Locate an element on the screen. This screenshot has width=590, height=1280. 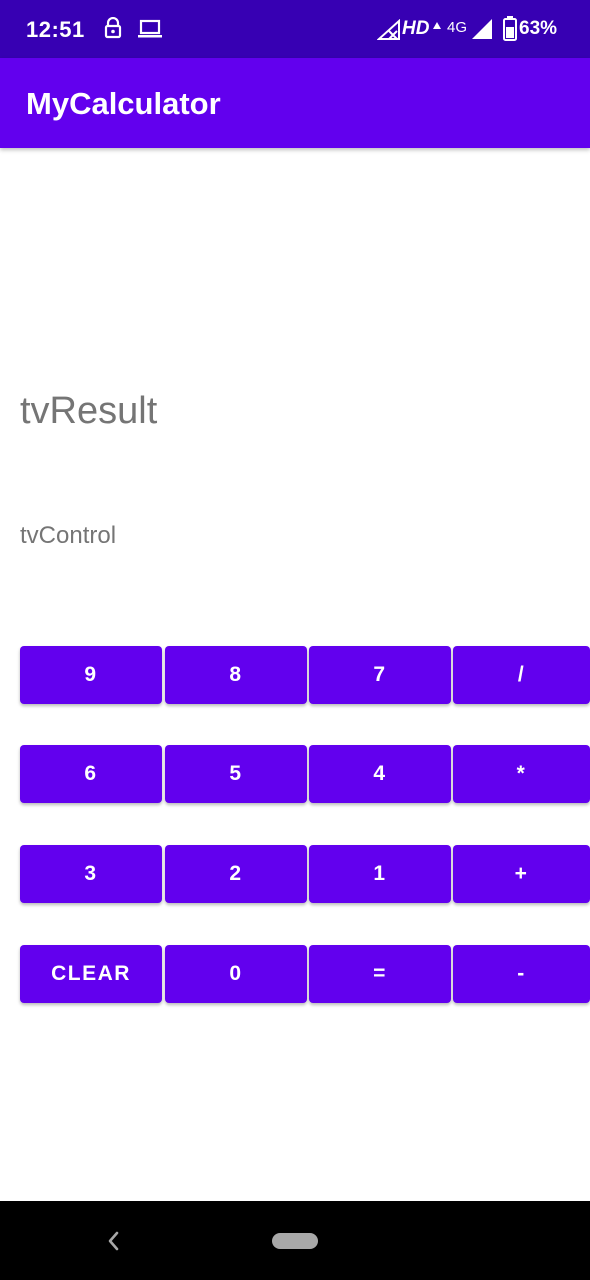
navigation-bar is located at coordinates (295, 1240).